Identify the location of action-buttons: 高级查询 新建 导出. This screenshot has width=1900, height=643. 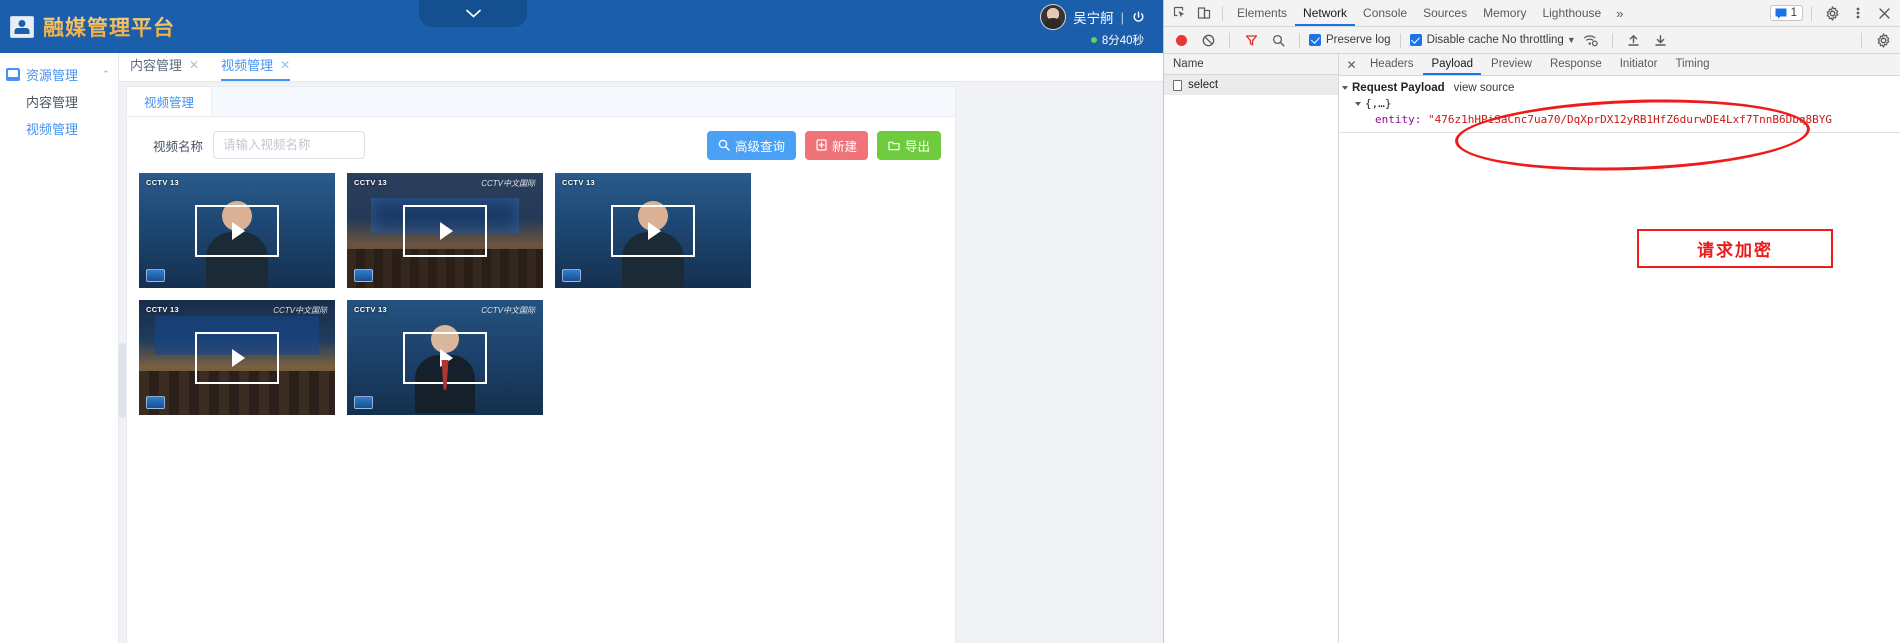
(823, 145).